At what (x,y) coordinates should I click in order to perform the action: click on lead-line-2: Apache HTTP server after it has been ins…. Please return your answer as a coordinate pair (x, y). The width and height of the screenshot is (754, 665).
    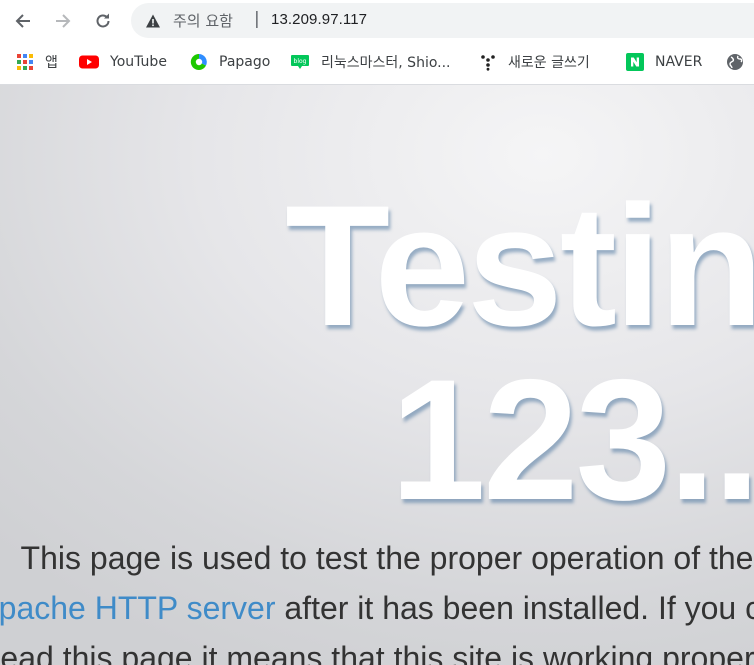
    Looking at the image, I should click on (377, 608).